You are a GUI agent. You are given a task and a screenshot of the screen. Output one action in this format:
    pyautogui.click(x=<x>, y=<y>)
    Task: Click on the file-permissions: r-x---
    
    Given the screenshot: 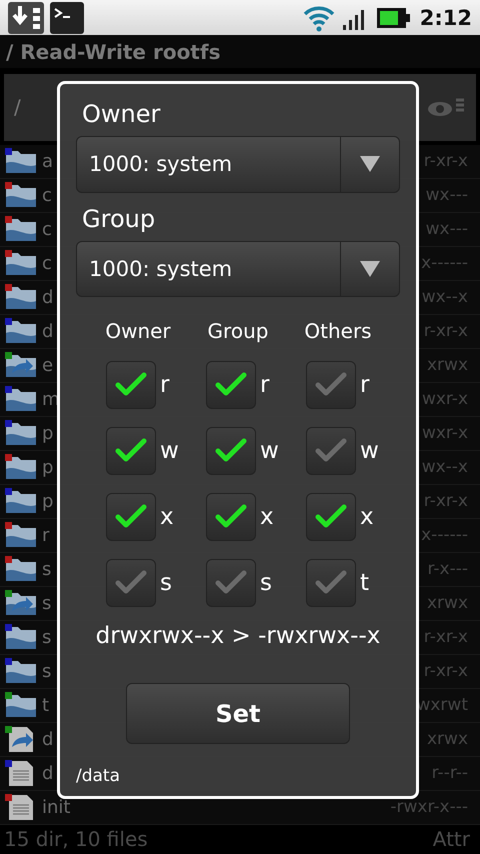 What is the action you would take?
    pyautogui.click(x=448, y=569)
    